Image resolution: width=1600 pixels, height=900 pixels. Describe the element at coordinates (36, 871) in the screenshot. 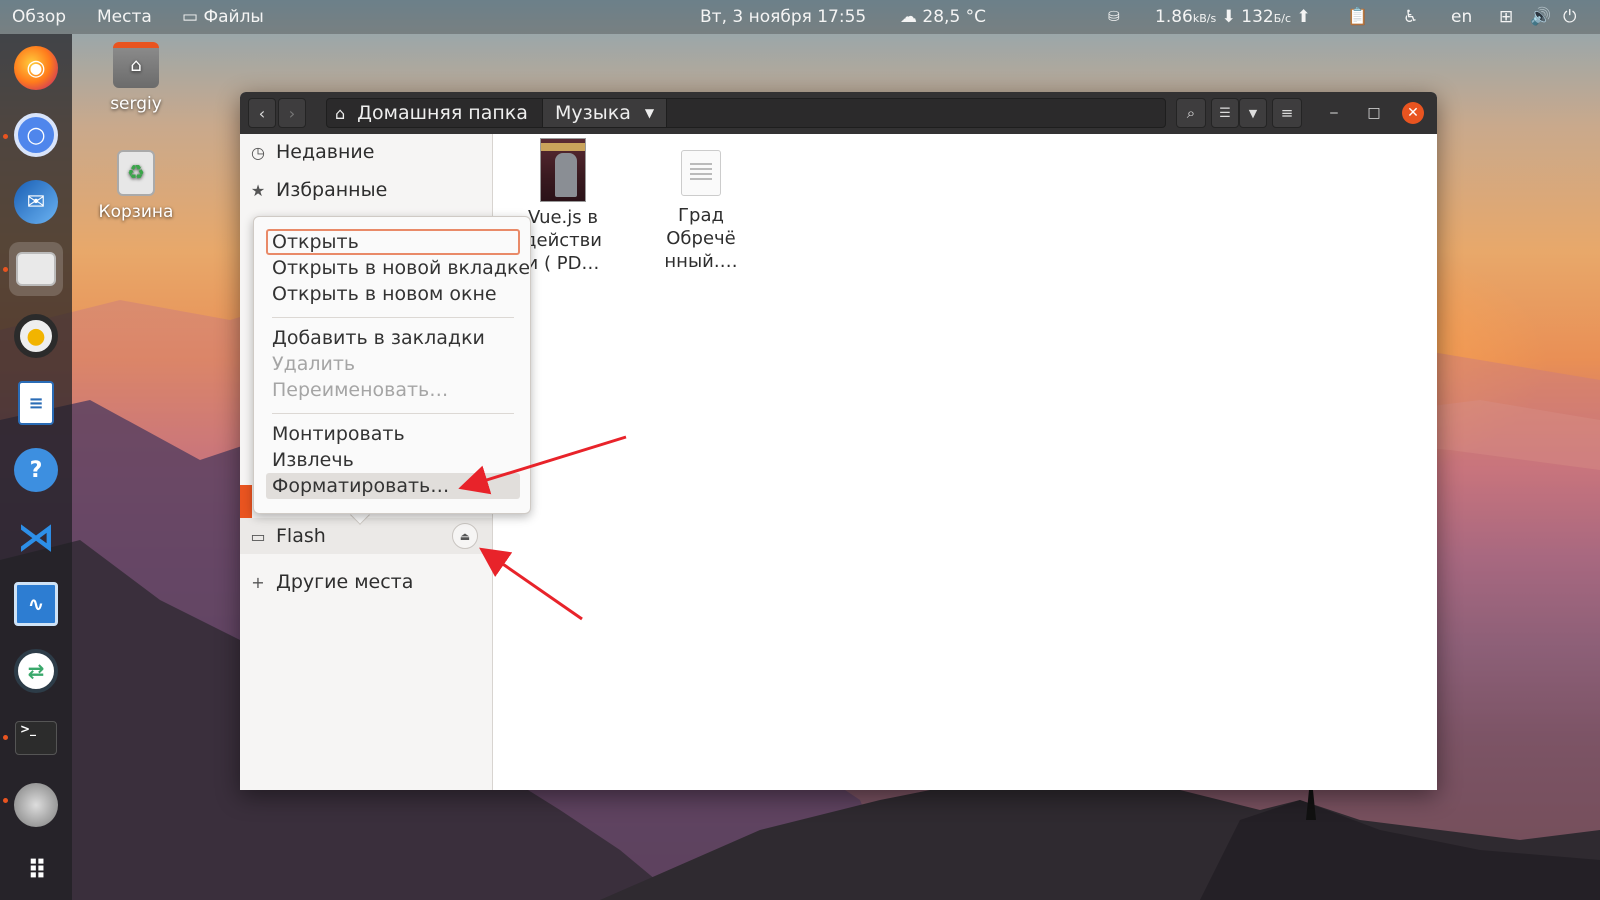

I see `dock-show-apps: ⠿` at that location.